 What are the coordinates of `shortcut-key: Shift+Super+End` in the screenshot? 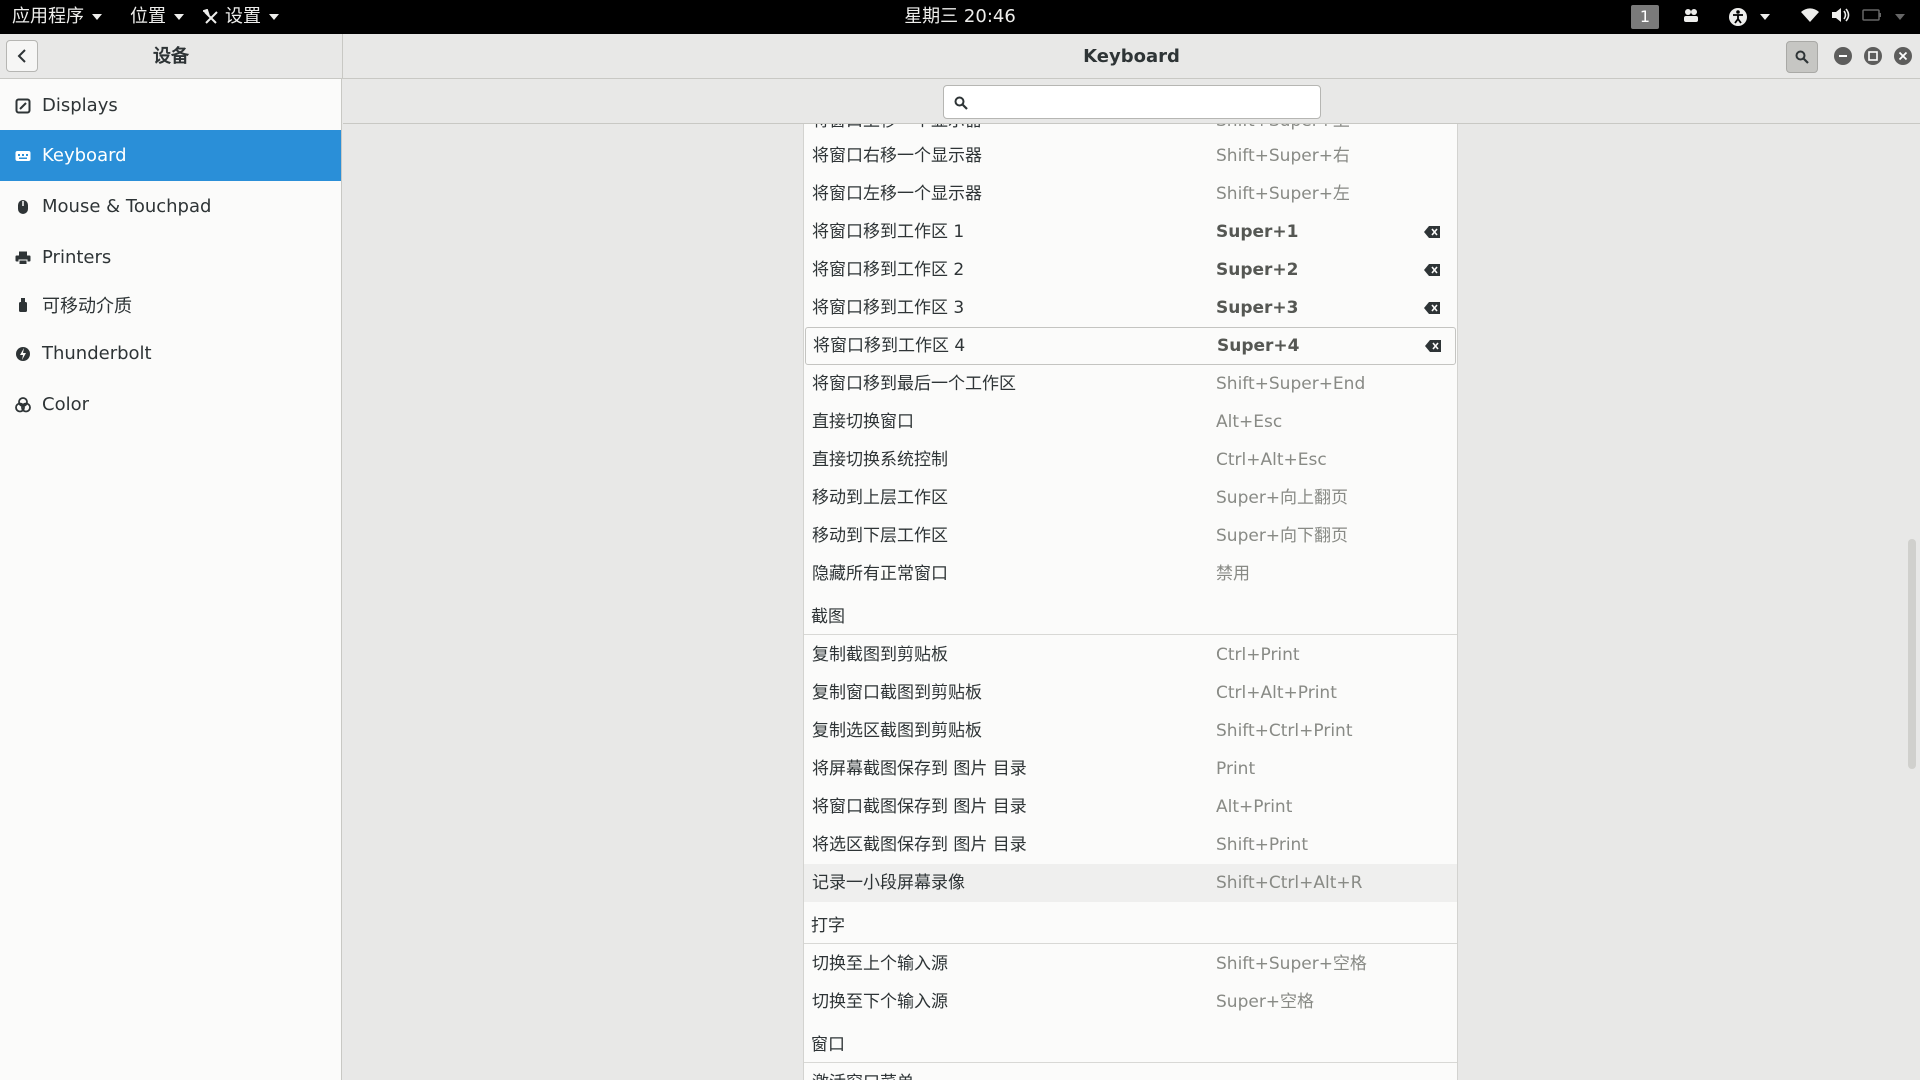 It's located at (1291, 384).